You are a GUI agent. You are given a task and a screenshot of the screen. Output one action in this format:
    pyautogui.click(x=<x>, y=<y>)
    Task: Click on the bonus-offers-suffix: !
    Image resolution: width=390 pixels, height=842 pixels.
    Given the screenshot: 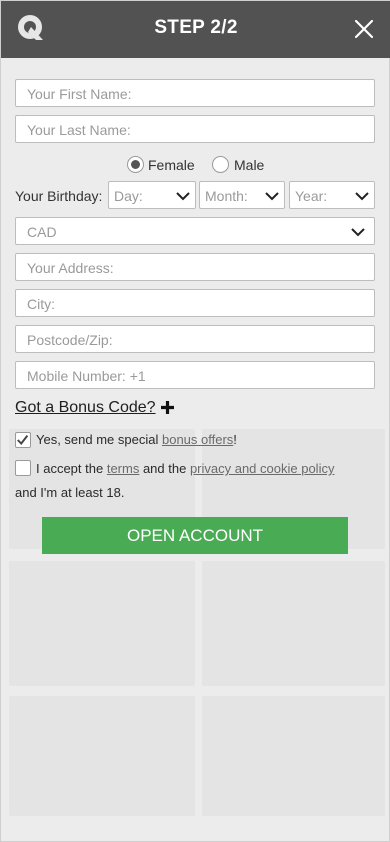 What is the action you would take?
    pyautogui.click(x=235, y=439)
    